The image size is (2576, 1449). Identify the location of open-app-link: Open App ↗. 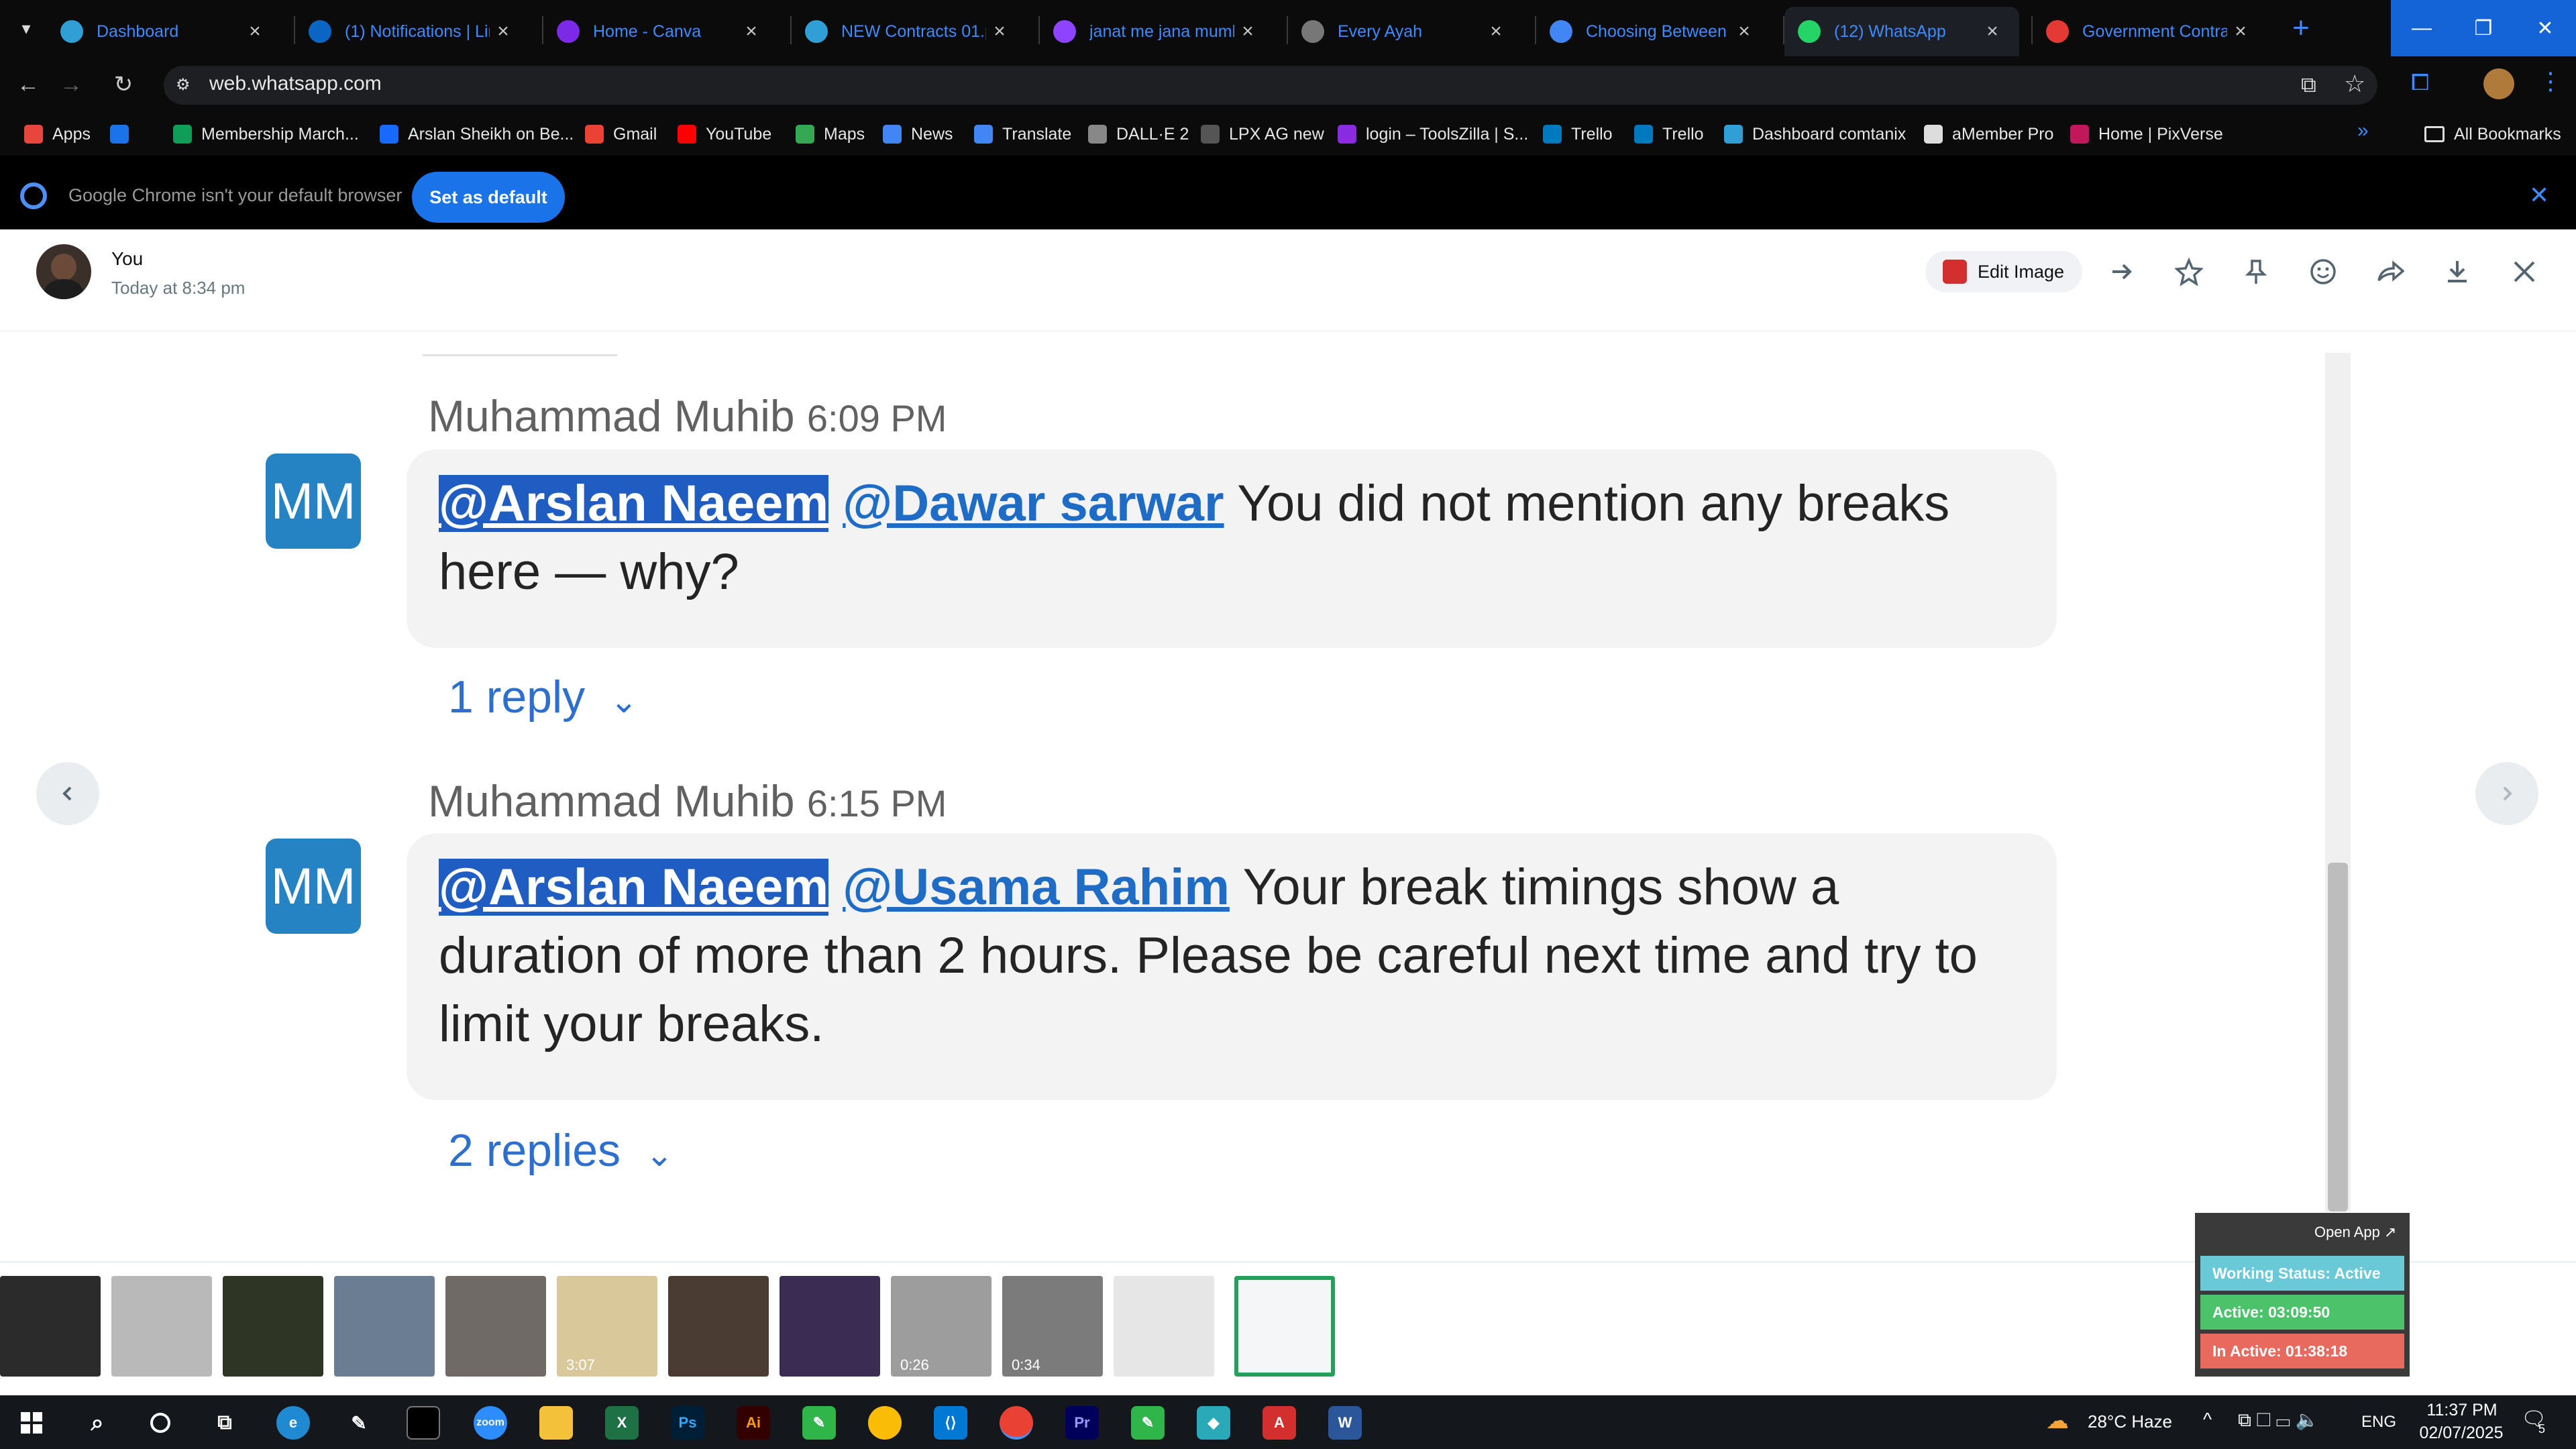
(2355, 1232).